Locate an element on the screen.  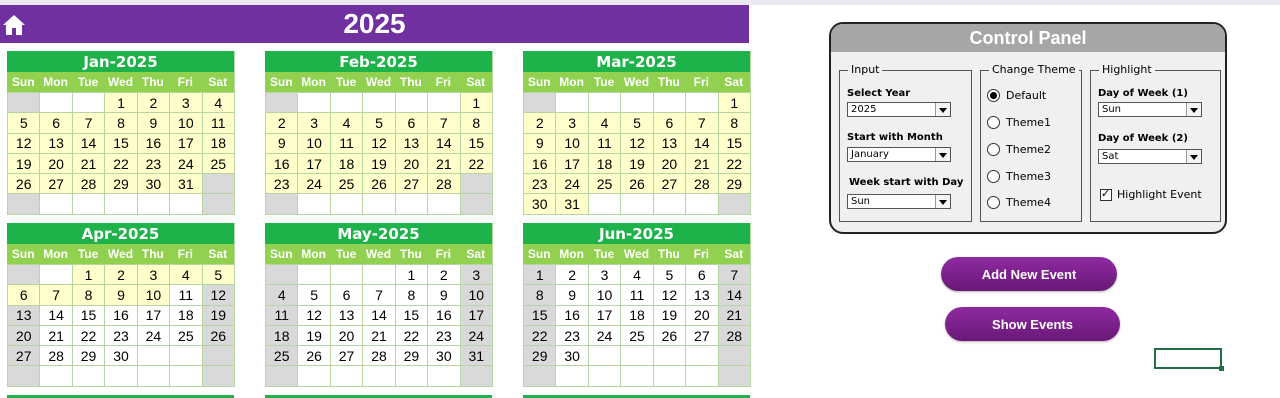
week-start-dropdown: Sun is located at coordinates (899, 201).